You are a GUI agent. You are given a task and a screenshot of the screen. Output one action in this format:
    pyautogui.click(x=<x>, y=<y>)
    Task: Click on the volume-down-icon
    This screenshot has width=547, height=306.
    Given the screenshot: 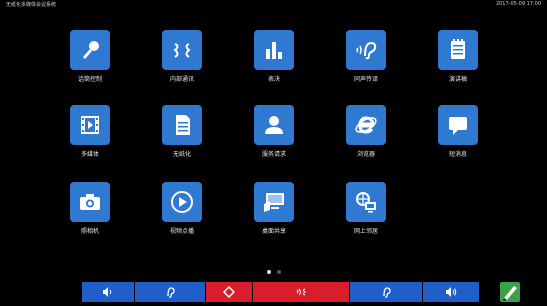 What is the action you would take?
    pyautogui.click(x=107, y=292)
    